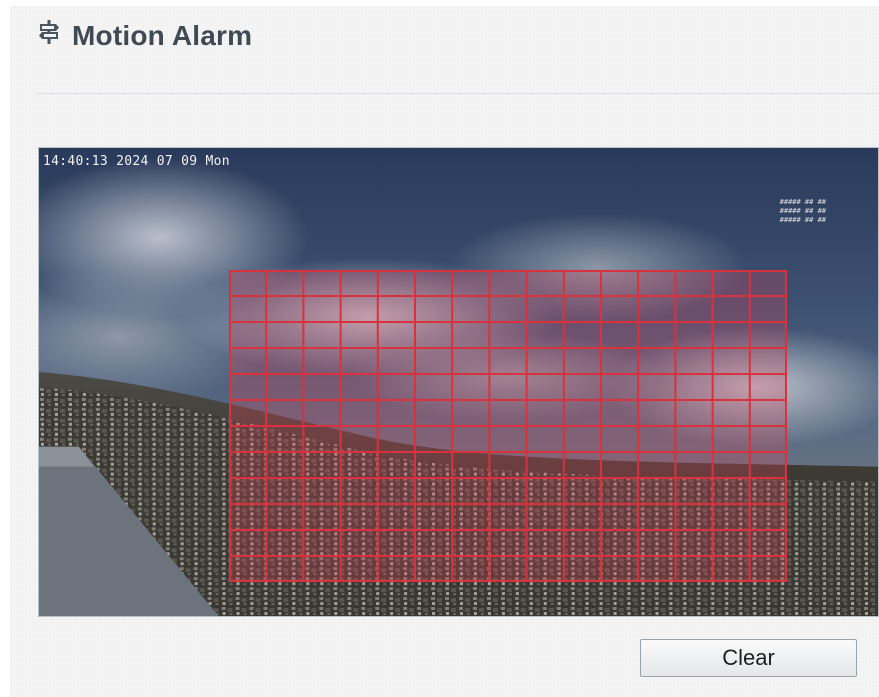  I want to click on page-title: Motion Alarm, so click(162, 35).